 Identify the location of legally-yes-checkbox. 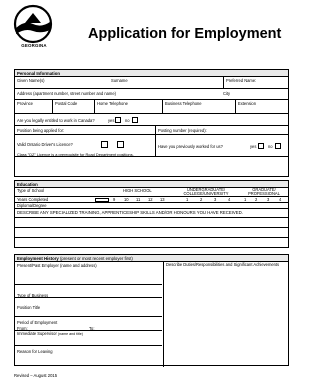
(118, 120).